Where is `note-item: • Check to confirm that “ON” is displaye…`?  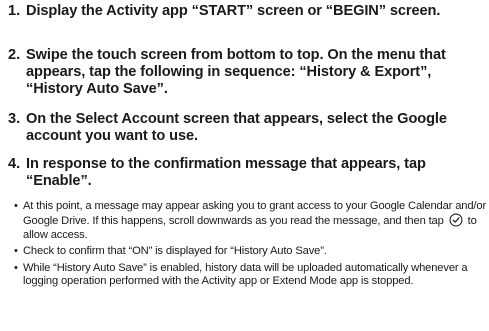 note-item: • Check to confirm that “ON” is displaye… is located at coordinates (251, 251).